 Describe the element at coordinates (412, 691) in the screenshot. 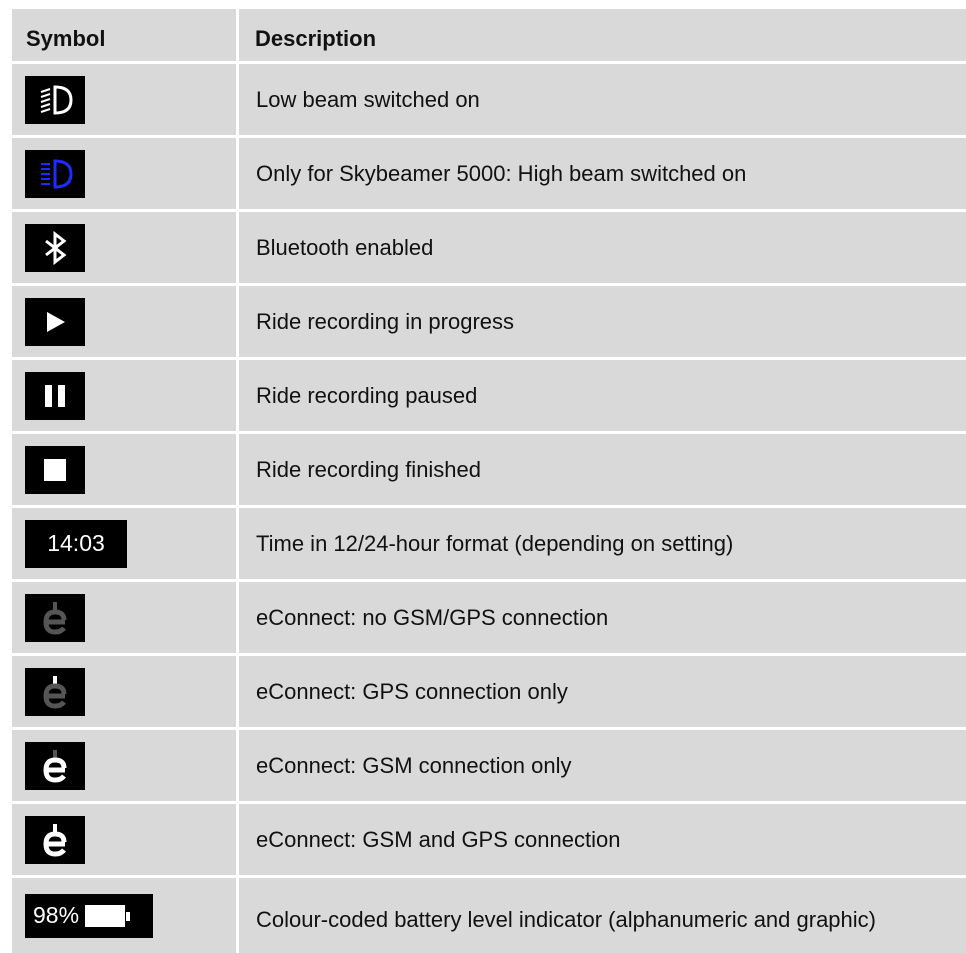

I see `row-description: eConnect: GPS connection only` at that location.